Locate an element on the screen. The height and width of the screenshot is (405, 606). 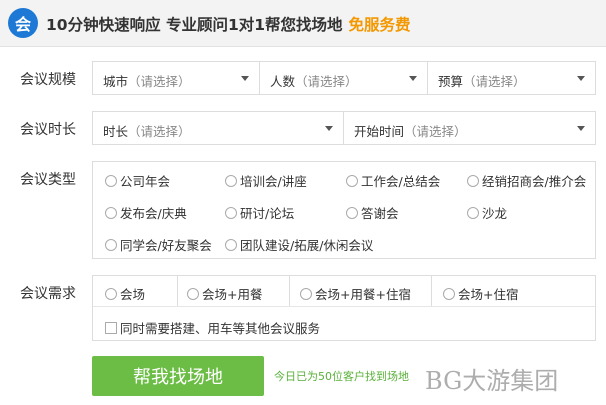
needs-option-venue: 会场 is located at coordinates (125, 293).